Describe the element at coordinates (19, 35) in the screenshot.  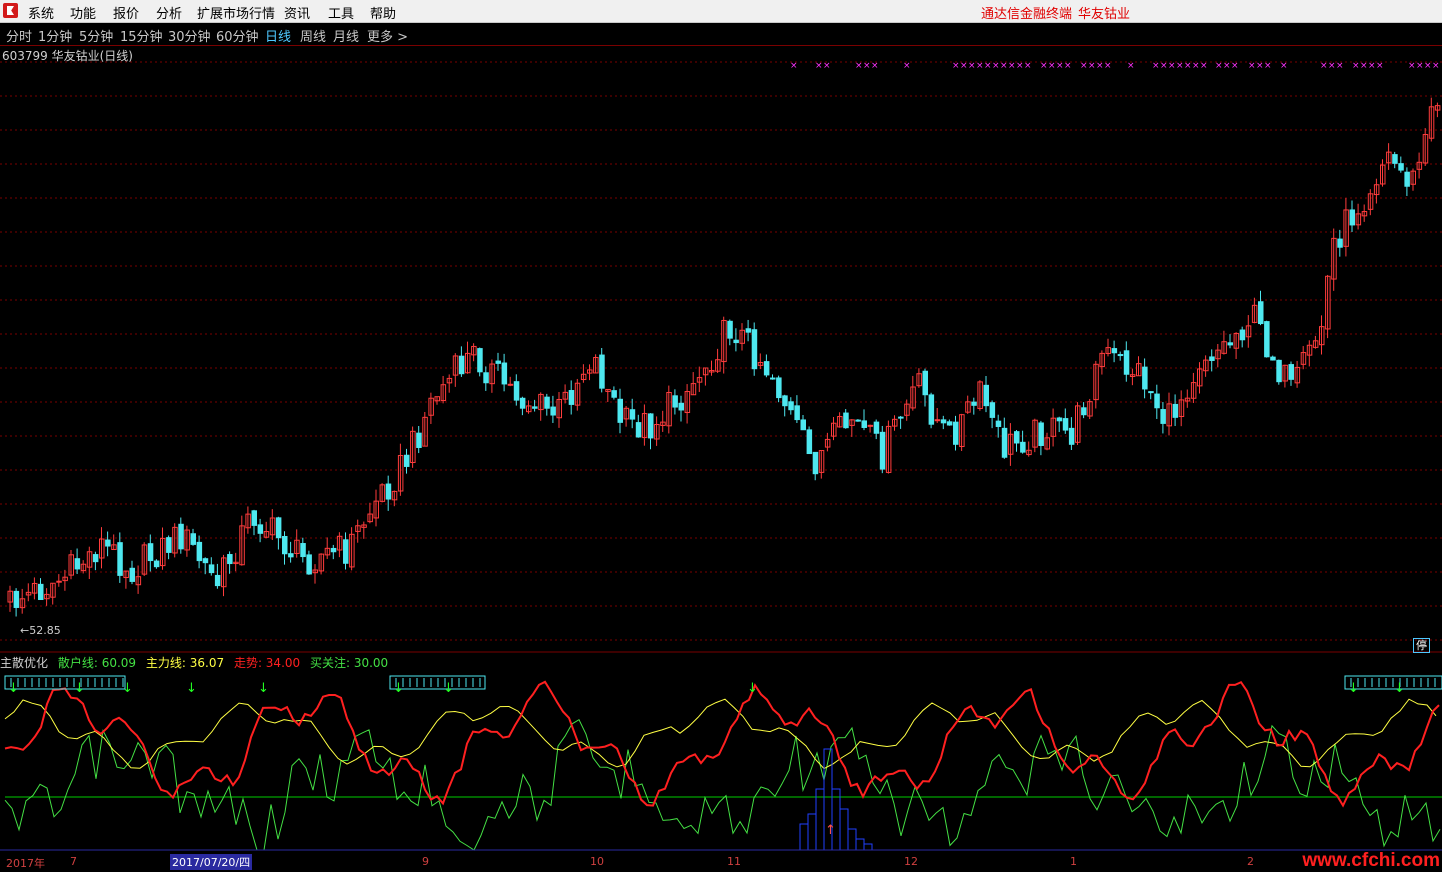
I see `period-intraday: 分时` at that location.